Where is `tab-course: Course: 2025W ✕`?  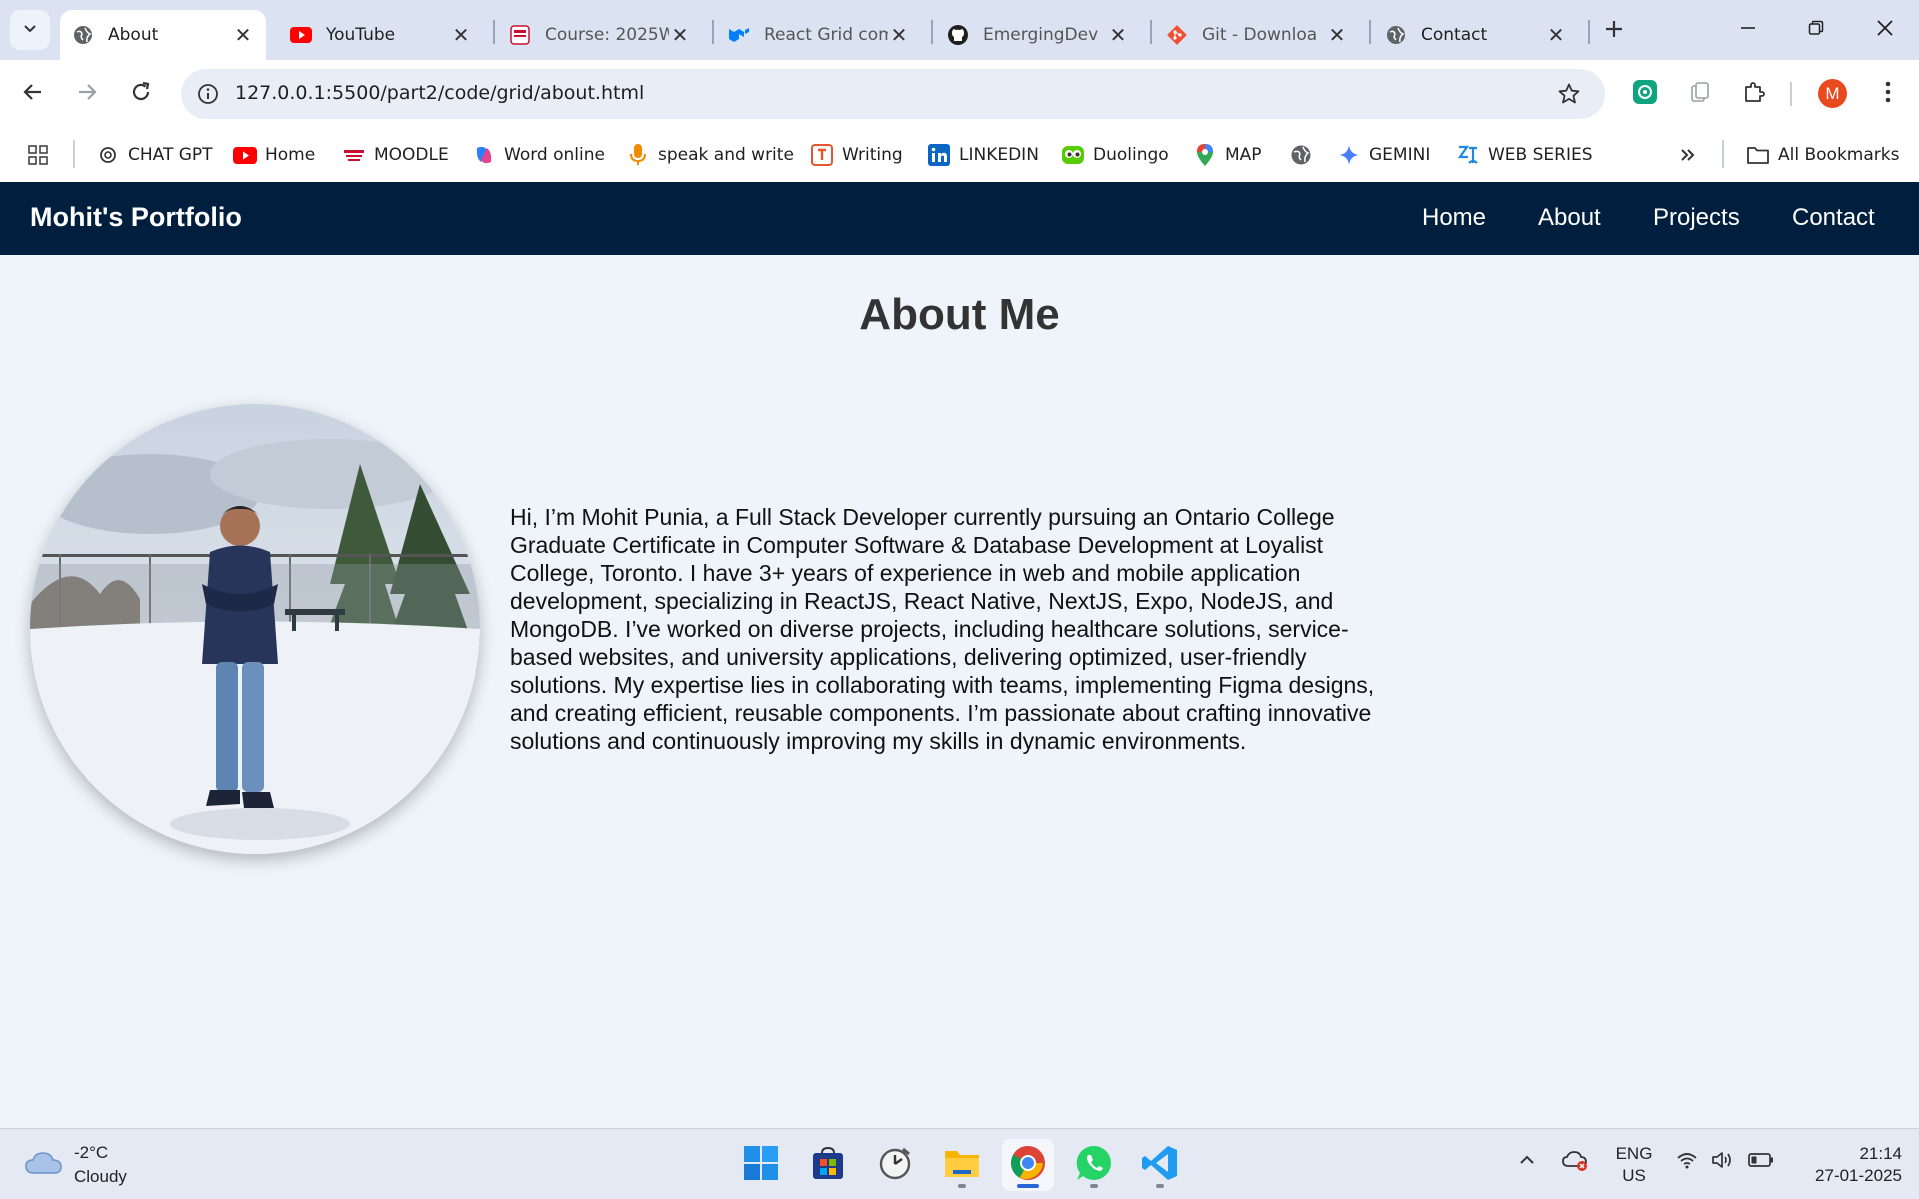
tab-course: Course: 2025W ✕ is located at coordinates (600, 35).